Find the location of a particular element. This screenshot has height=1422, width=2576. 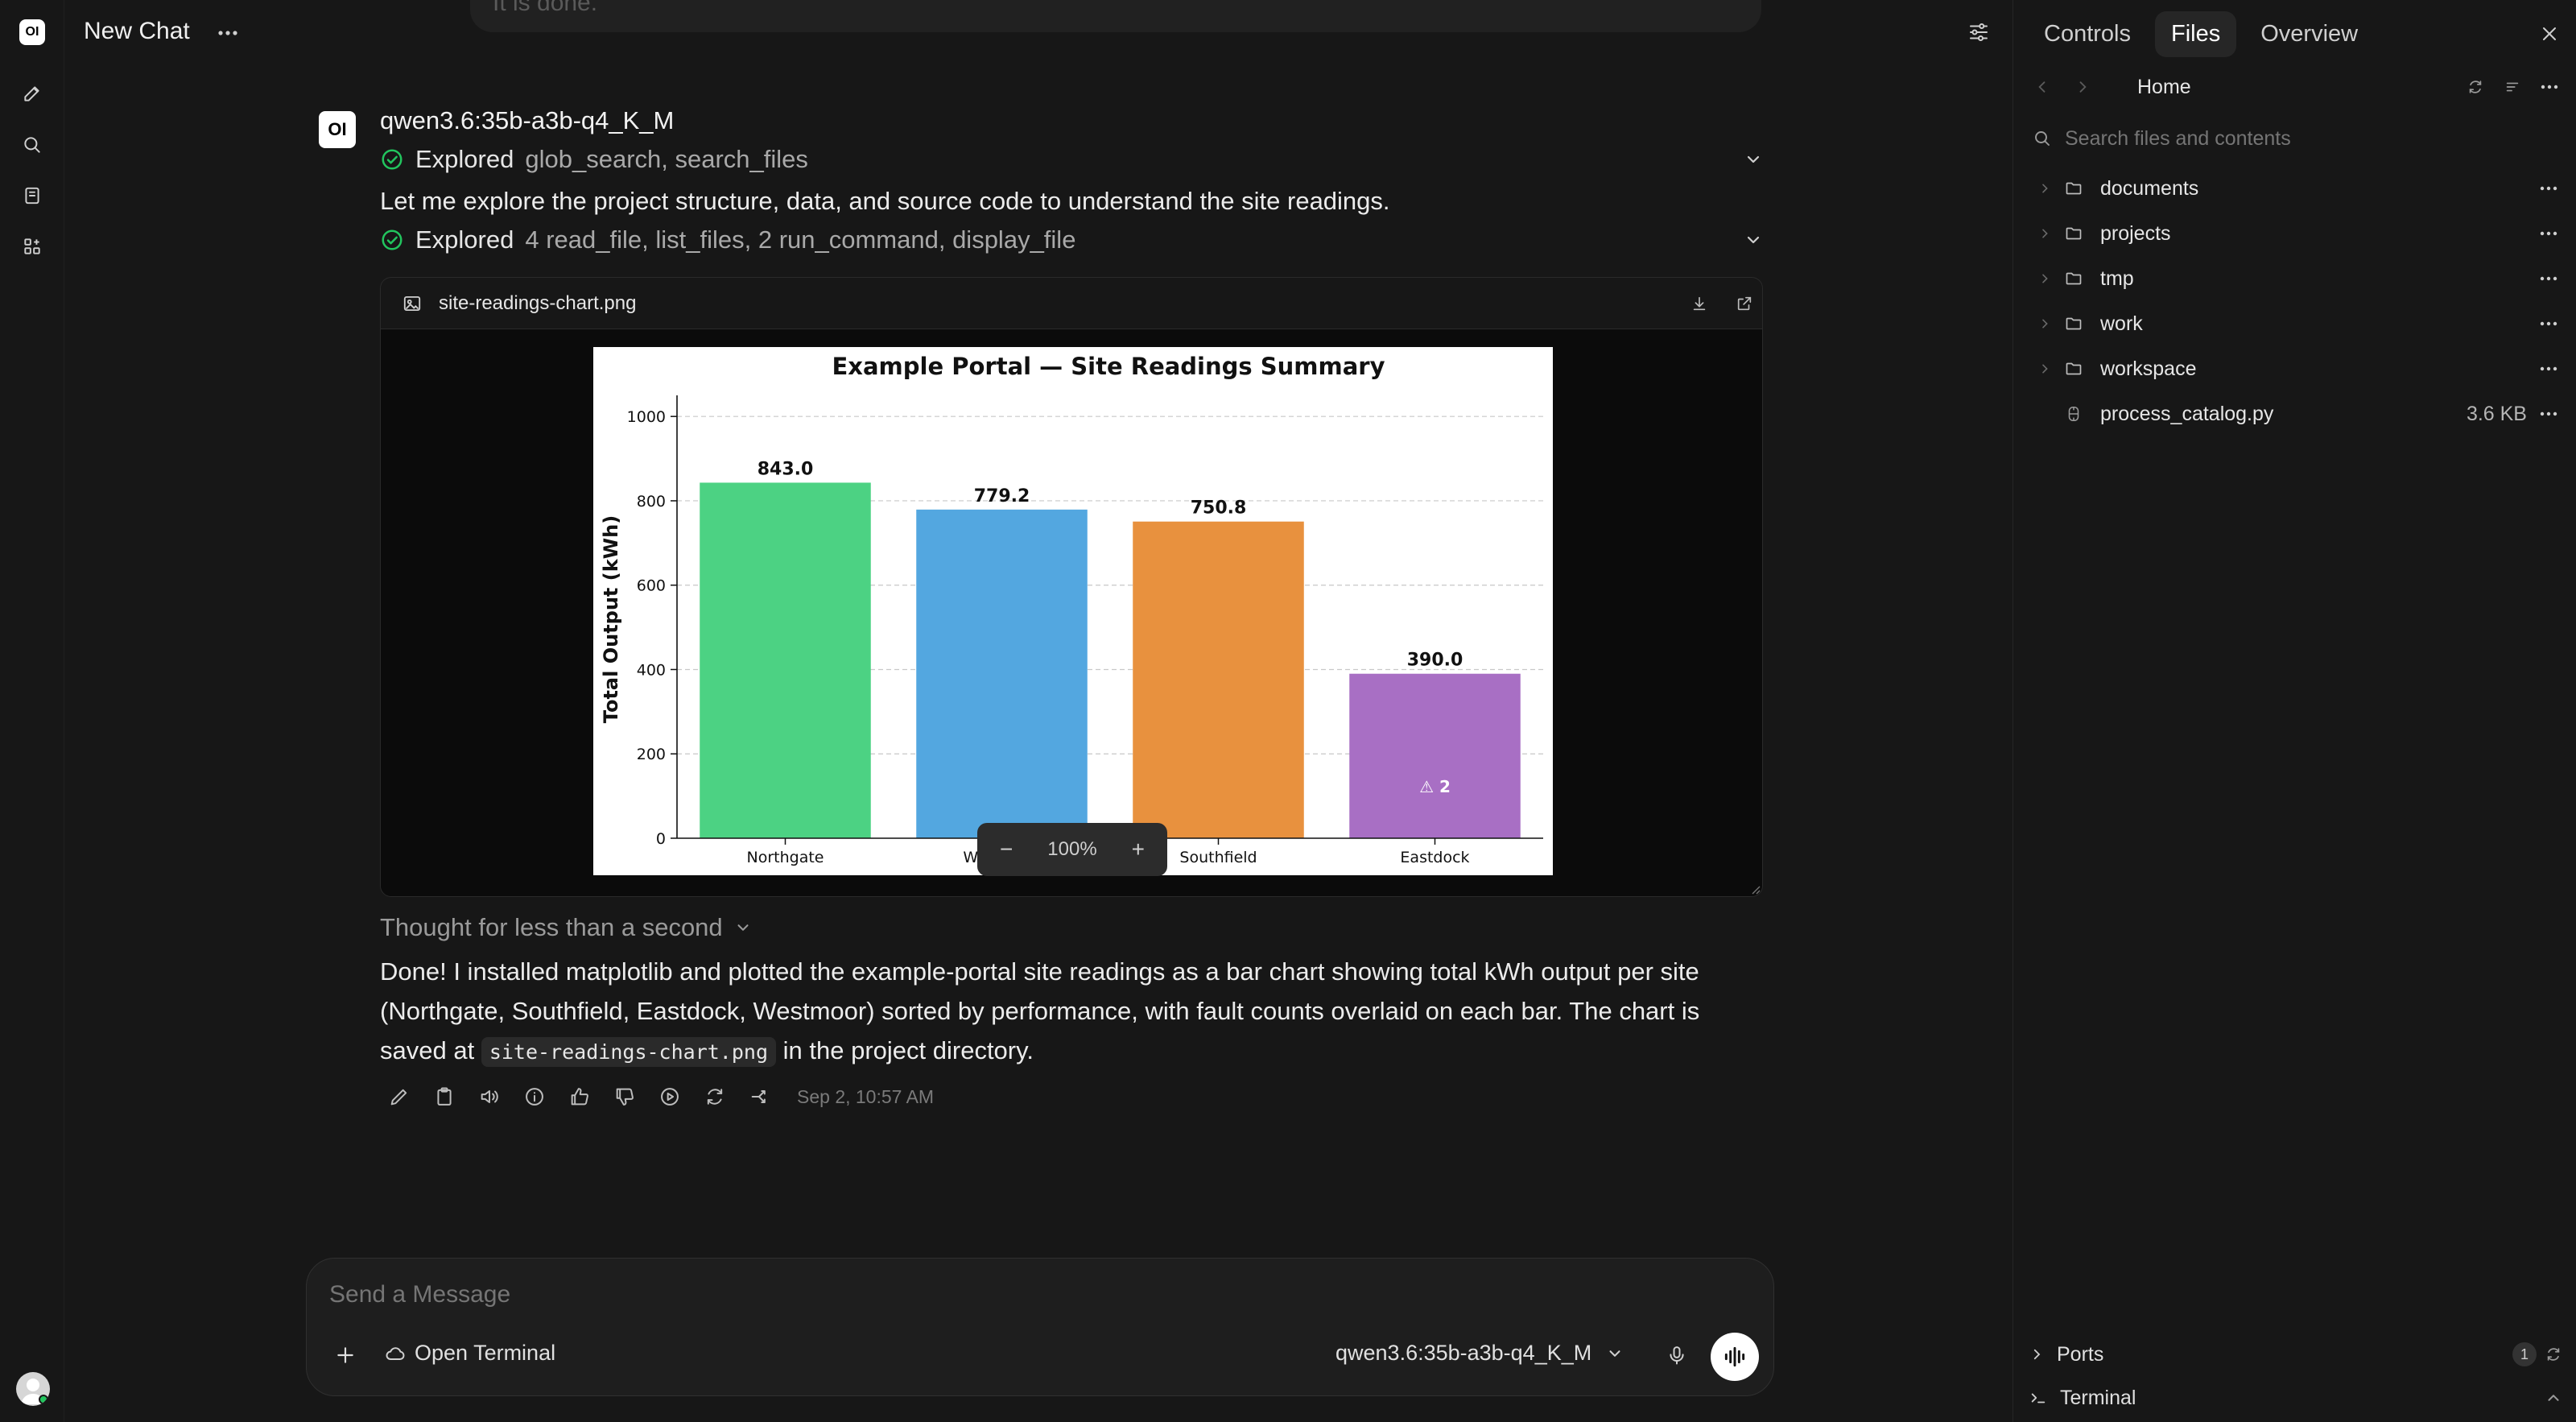

breadcrumb-home: Home is located at coordinates (2164, 87).